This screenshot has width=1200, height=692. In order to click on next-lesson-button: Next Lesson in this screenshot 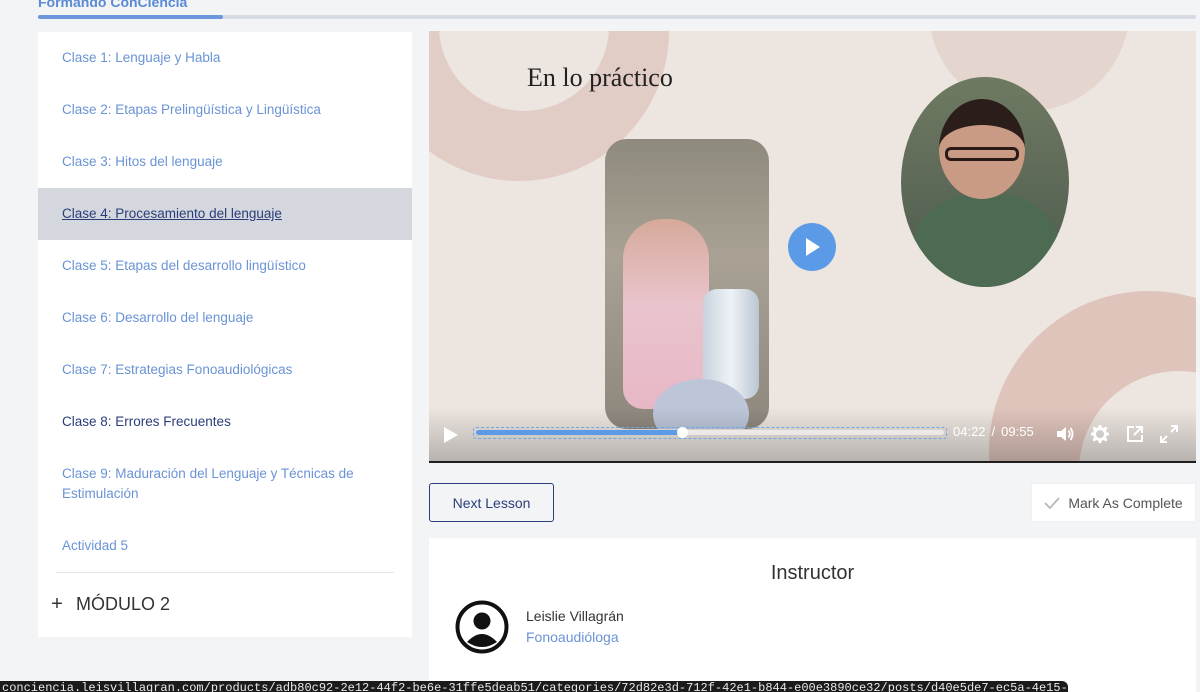, I will do `click(491, 502)`.